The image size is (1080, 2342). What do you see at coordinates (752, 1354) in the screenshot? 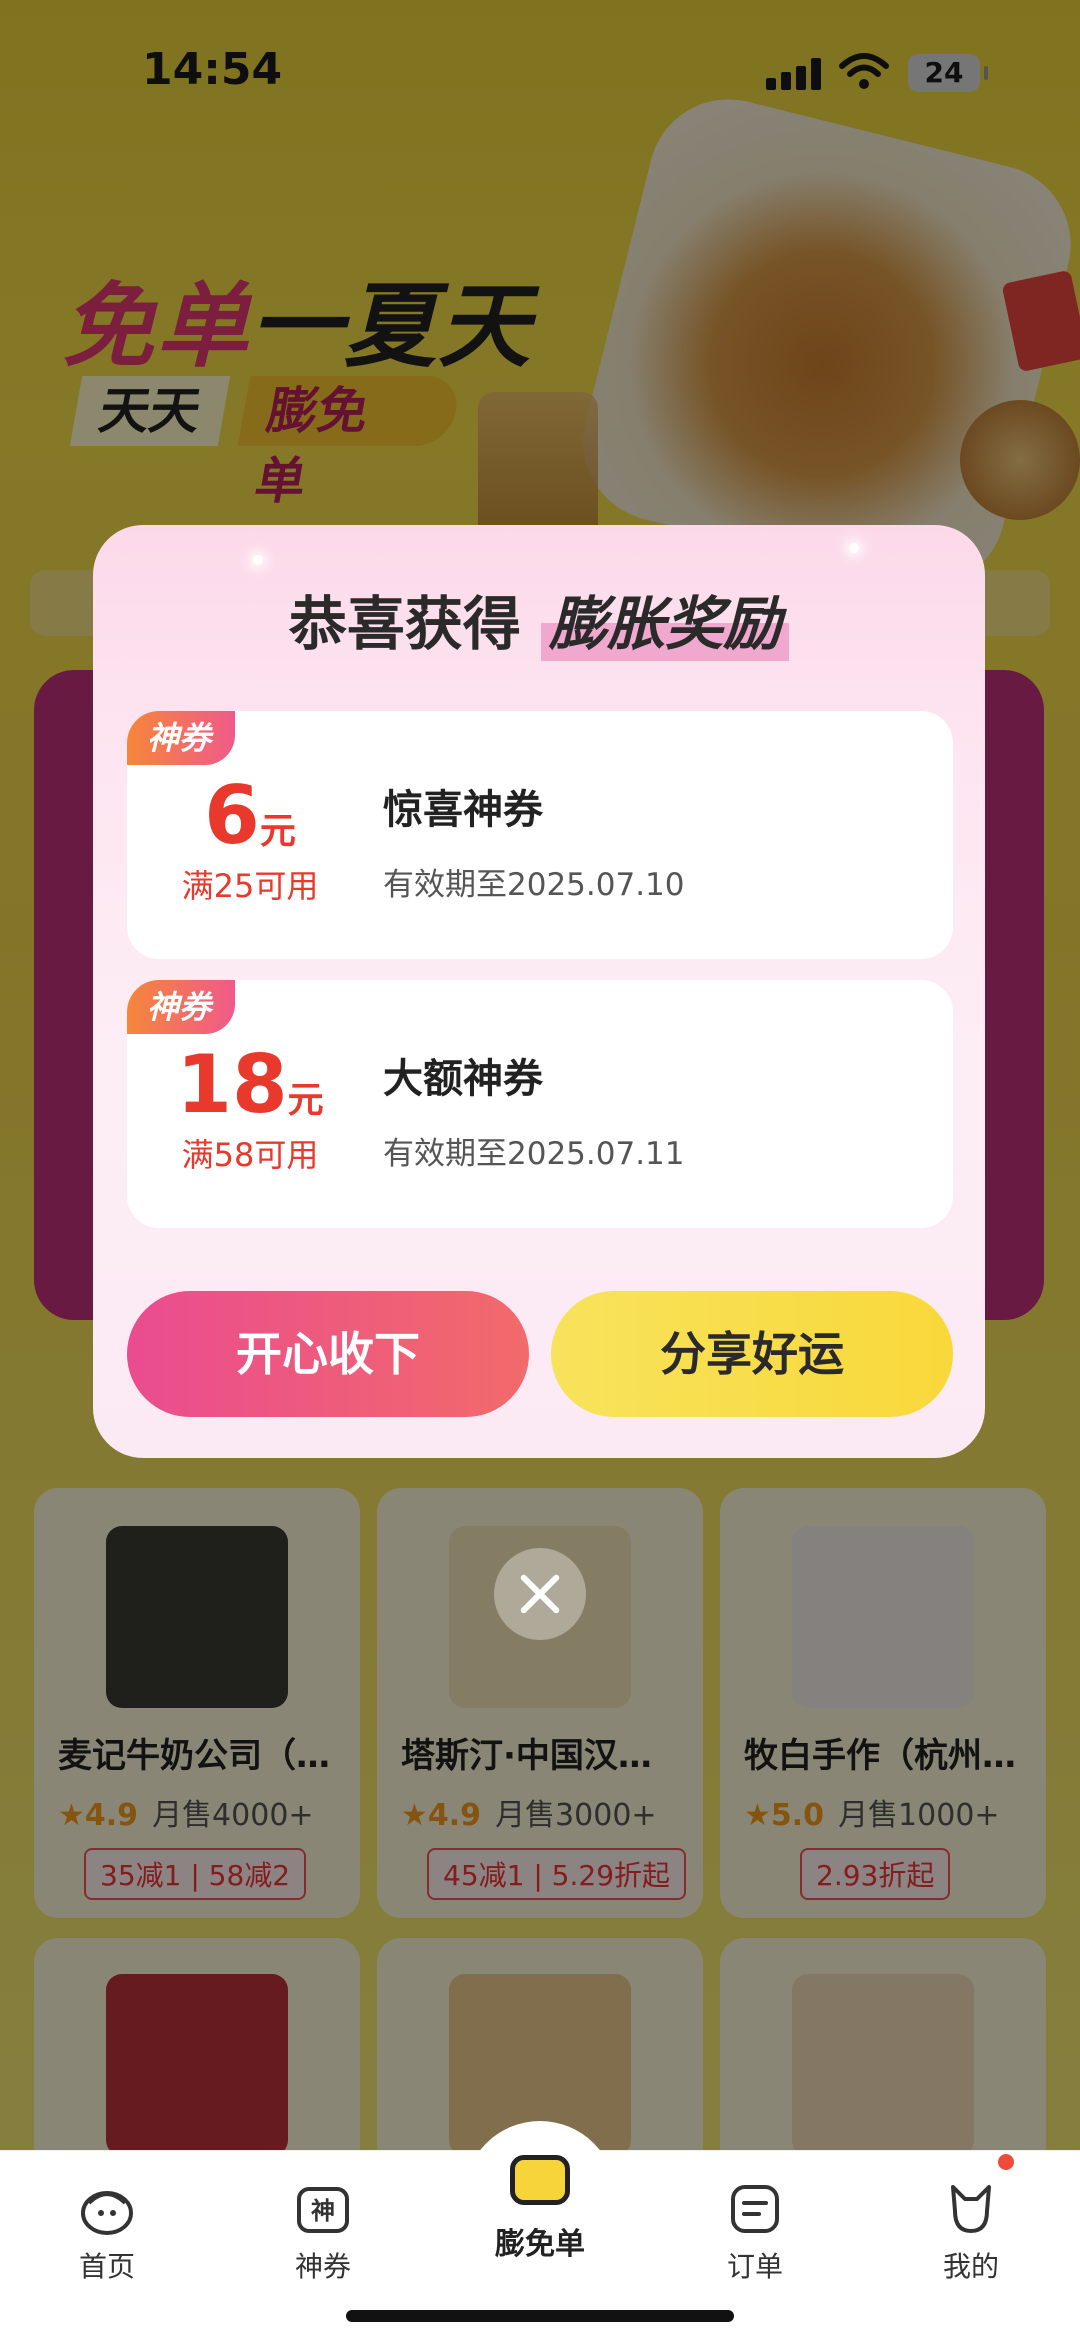
I see `share-luck-button: 分享好运` at bounding box center [752, 1354].